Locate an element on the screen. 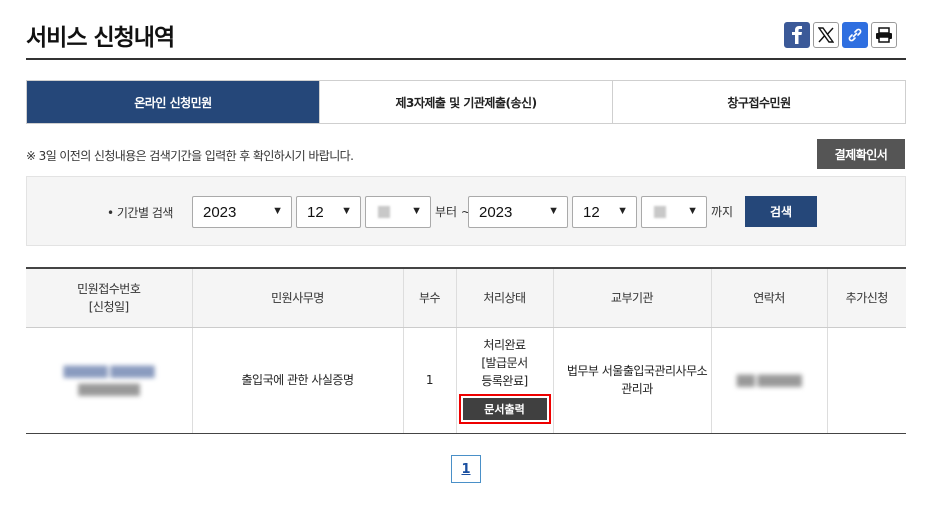  col-additional-request: 추가신청 is located at coordinates (866, 297).